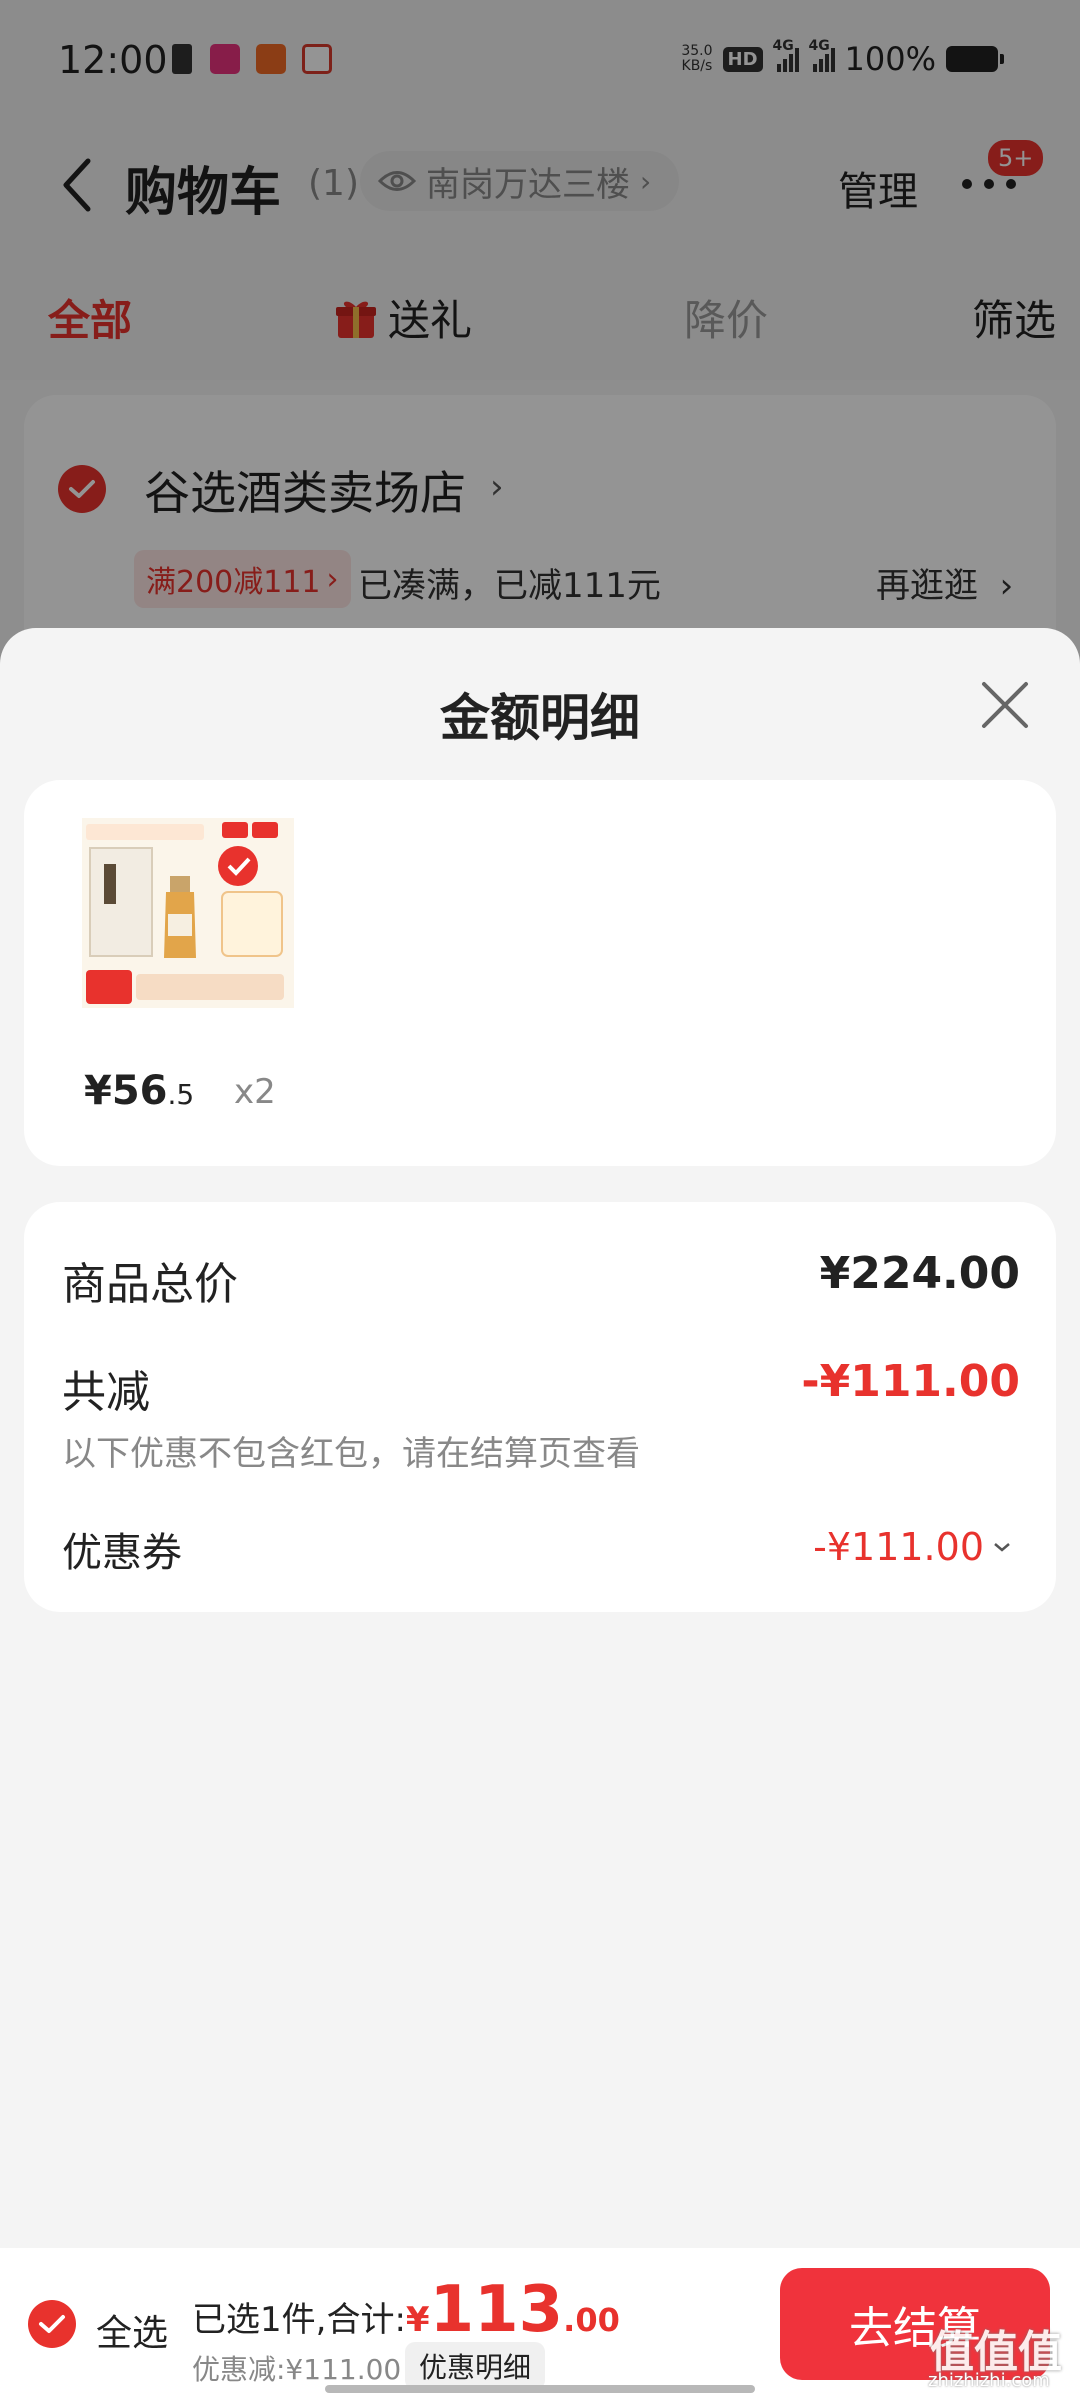 The image size is (1080, 2400). What do you see at coordinates (188, 913) in the screenshot?
I see `product-image` at bounding box center [188, 913].